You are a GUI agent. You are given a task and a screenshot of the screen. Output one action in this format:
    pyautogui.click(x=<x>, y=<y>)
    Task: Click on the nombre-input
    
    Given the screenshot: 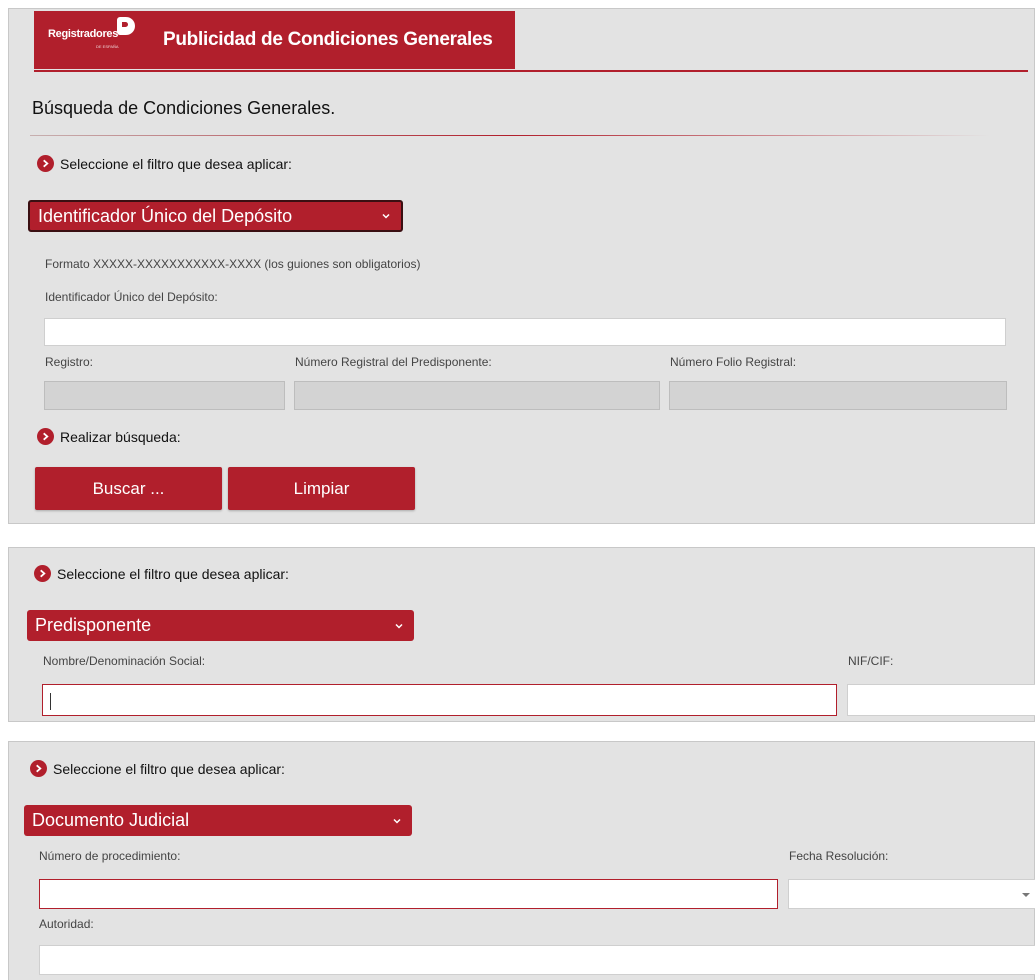 What is the action you would take?
    pyautogui.click(x=439, y=700)
    